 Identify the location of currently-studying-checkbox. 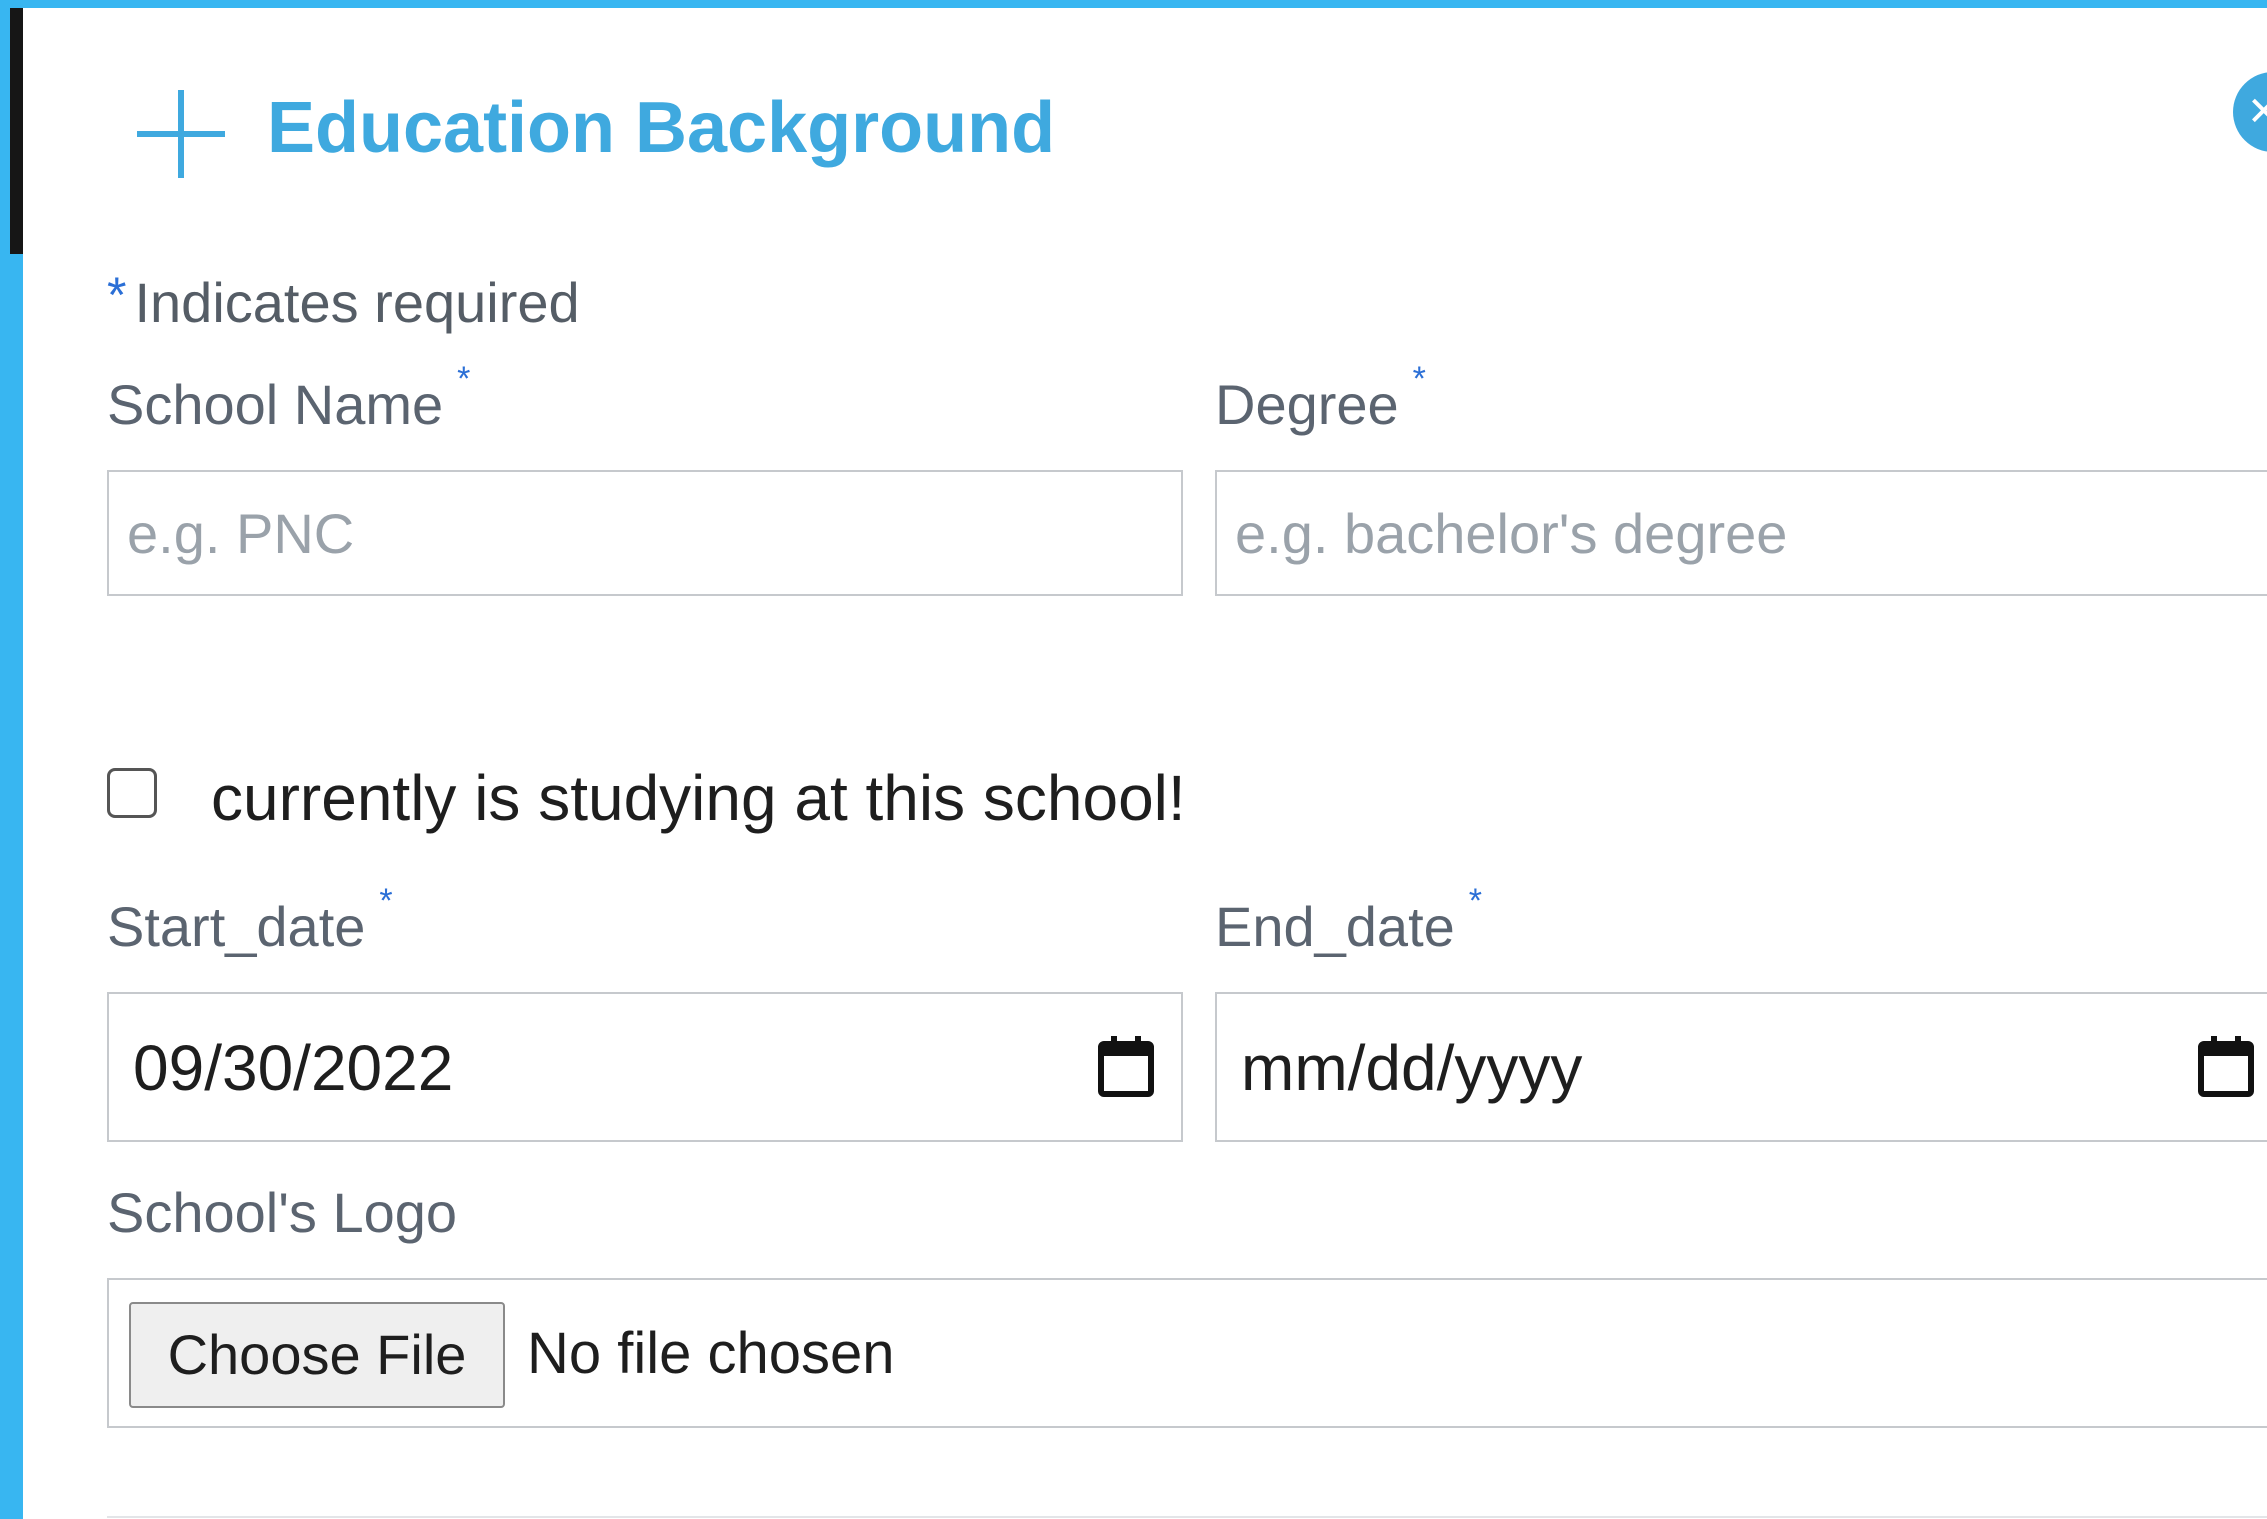
(132, 793).